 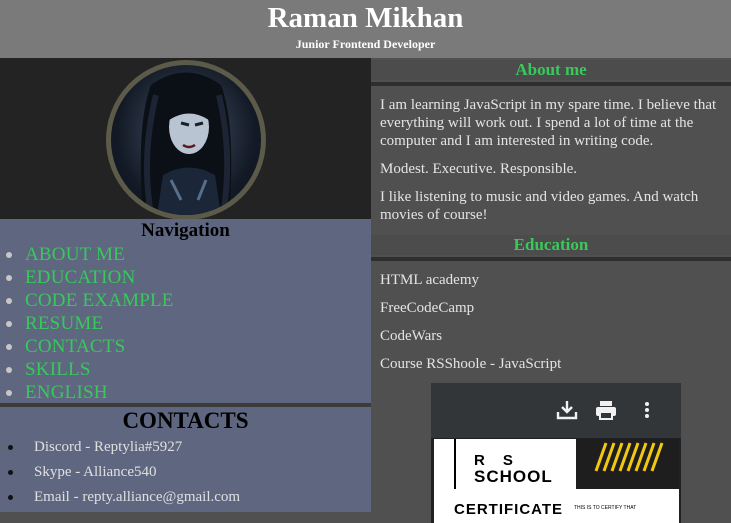 I want to click on contacts-title: CONTACTS, so click(x=185, y=420).